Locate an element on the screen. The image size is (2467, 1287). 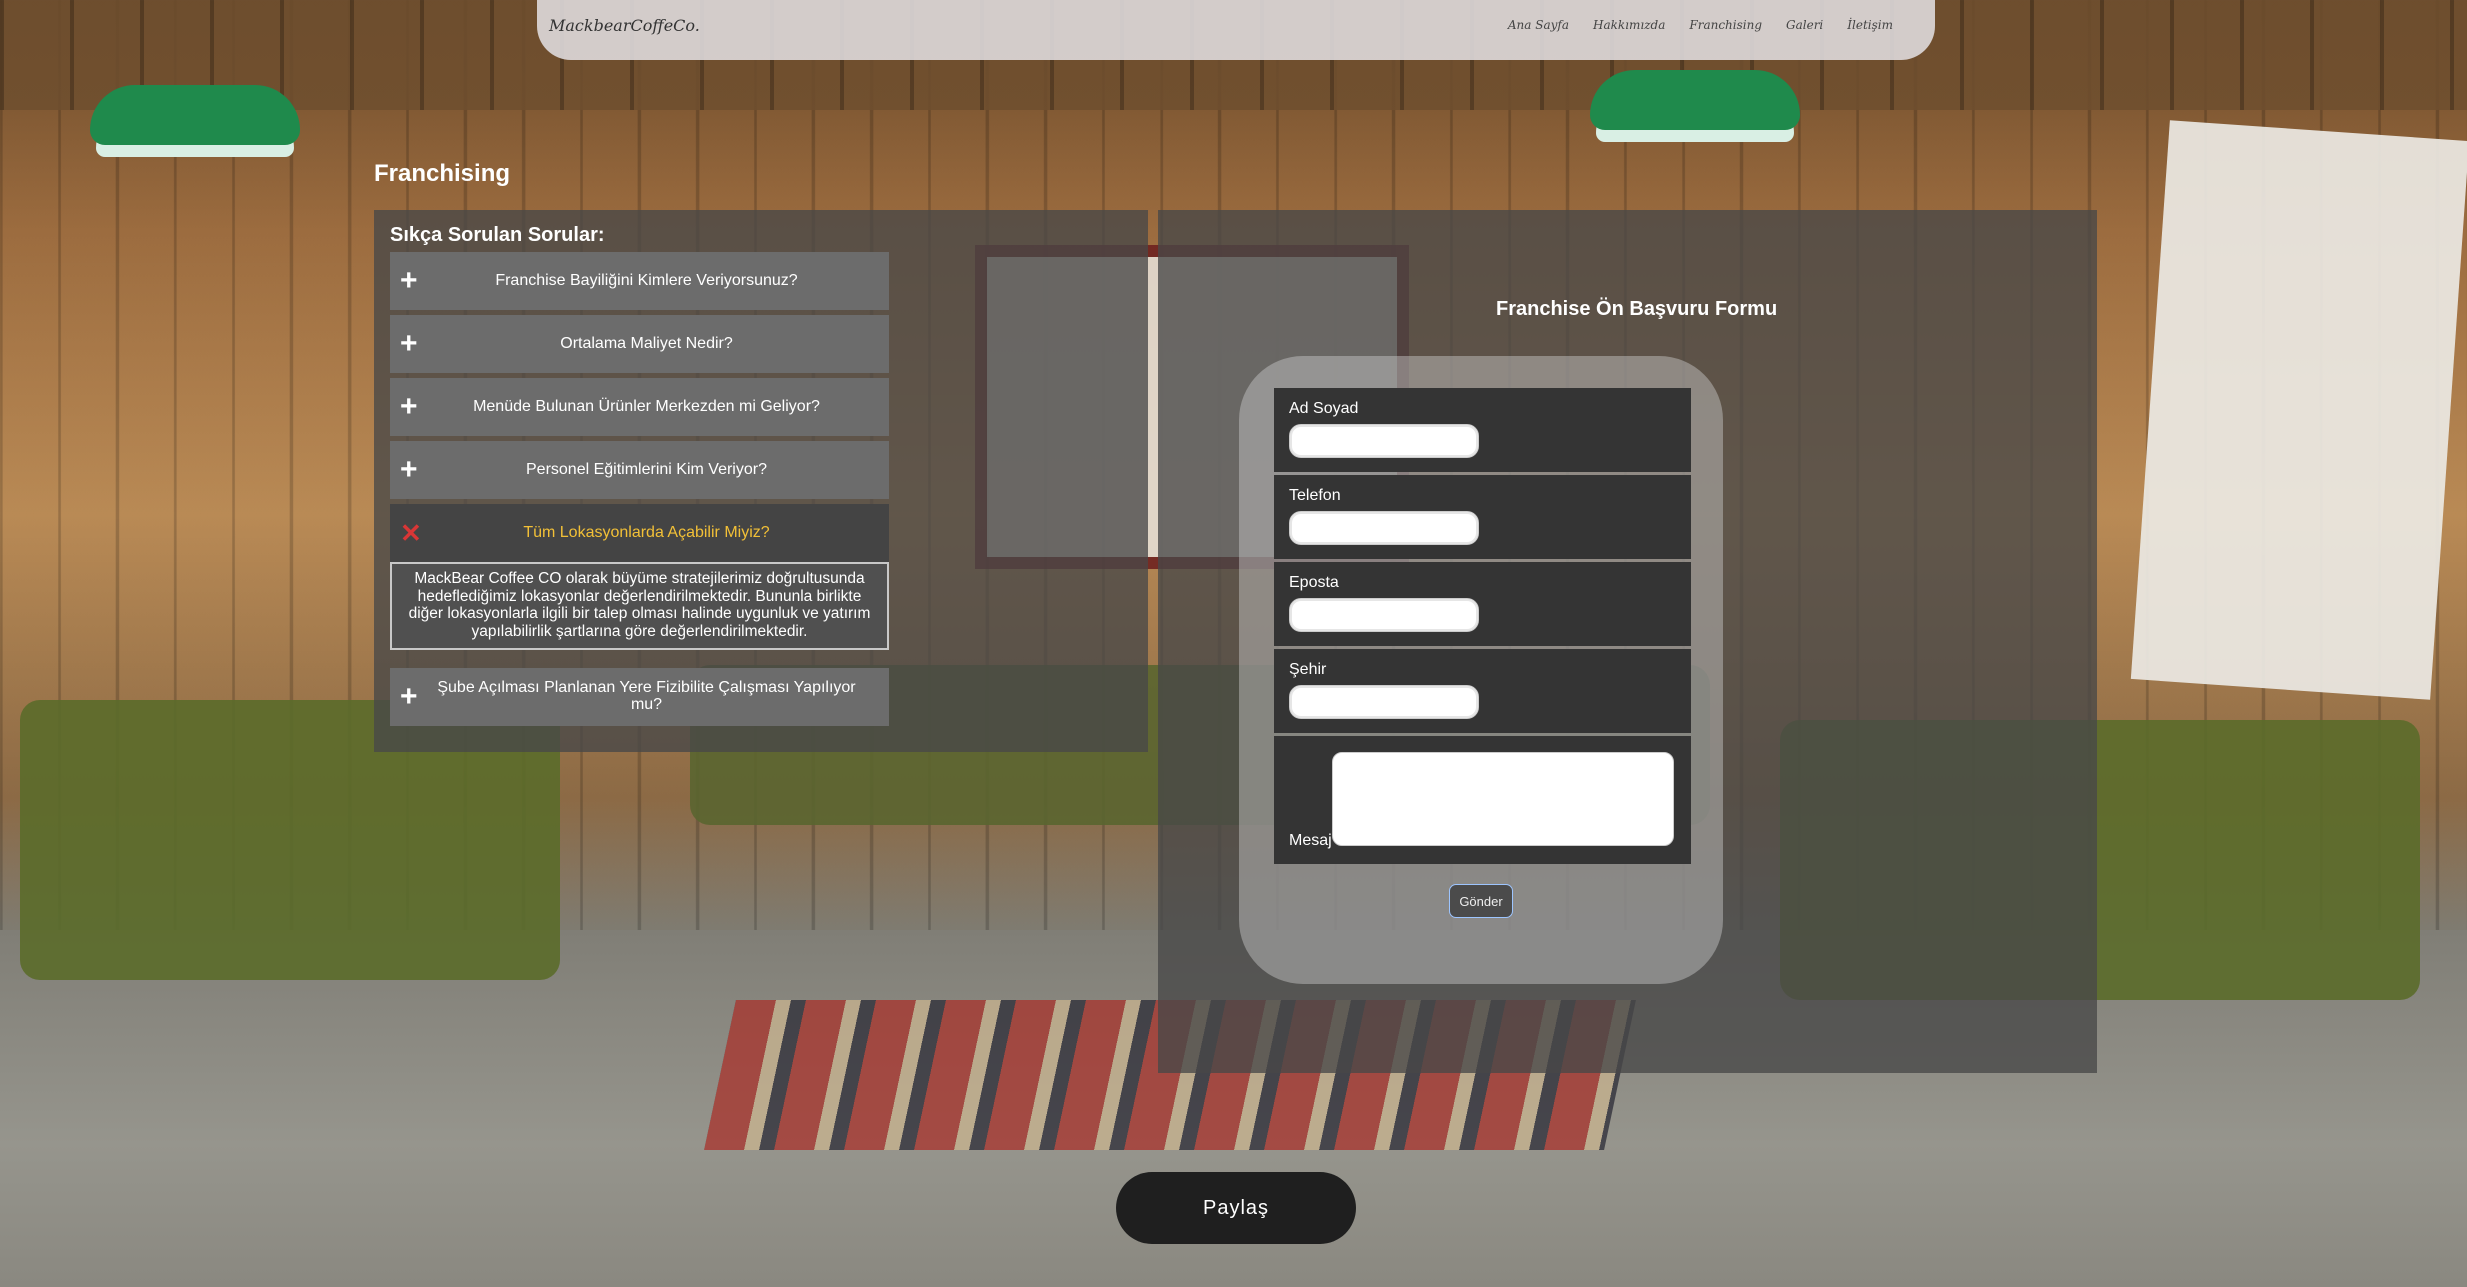
name-field-row: Ad Soyad is located at coordinates (1482, 430).